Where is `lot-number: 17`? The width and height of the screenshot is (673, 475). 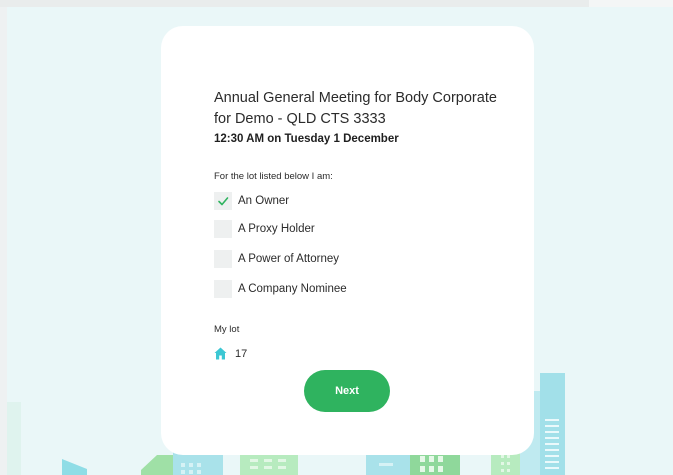
lot-number: 17 is located at coordinates (241, 353).